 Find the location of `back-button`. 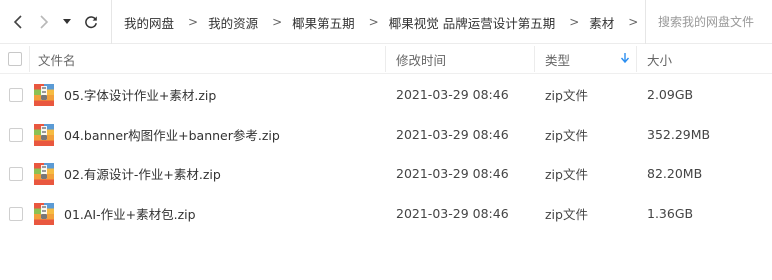

back-button is located at coordinates (18, 22).